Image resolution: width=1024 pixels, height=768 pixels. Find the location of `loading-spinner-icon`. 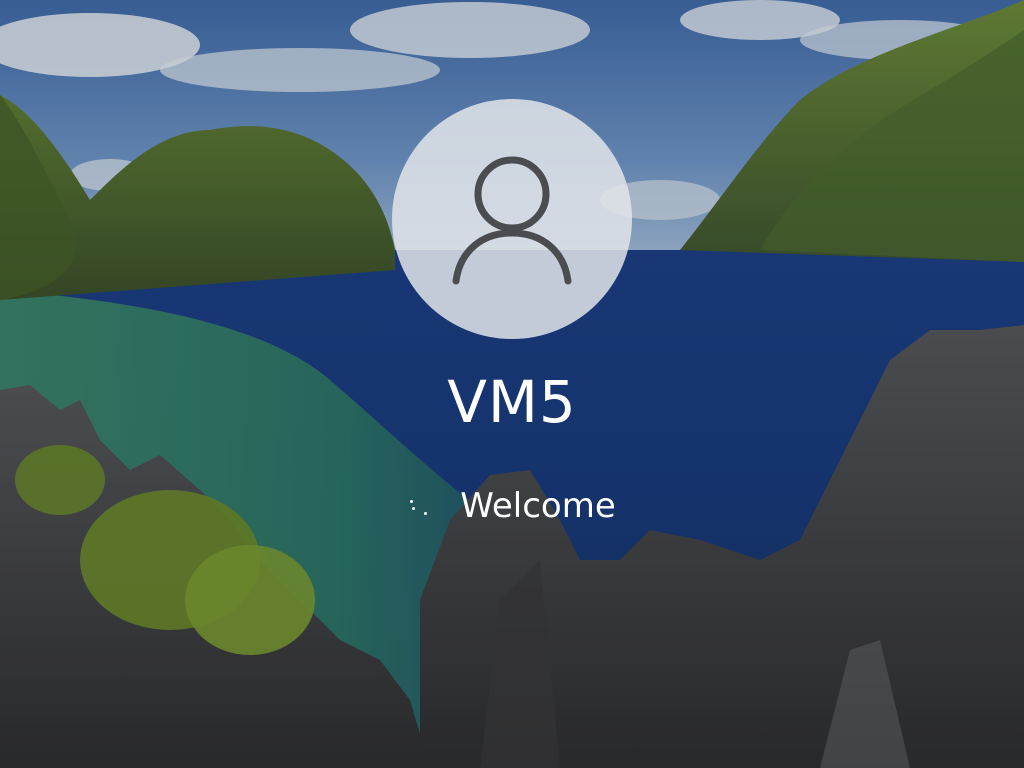

loading-spinner-icon is located at coordinates (420, 506).